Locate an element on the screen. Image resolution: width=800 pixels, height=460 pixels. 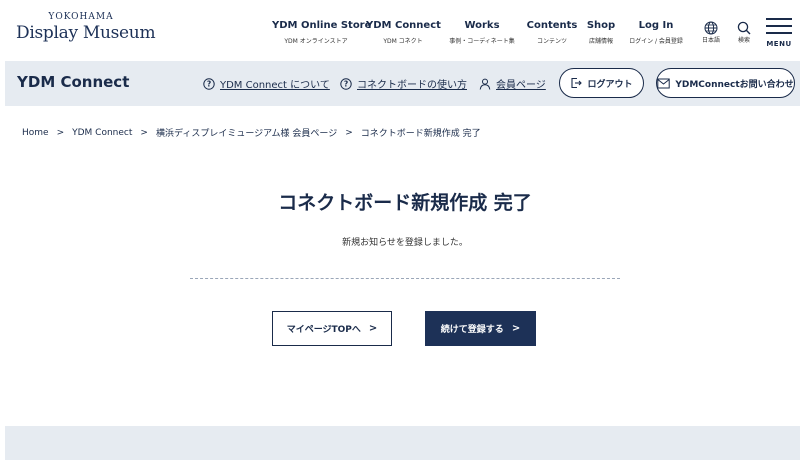
nav-sublabel: コンテンツ is located at coordinates (551, 41).